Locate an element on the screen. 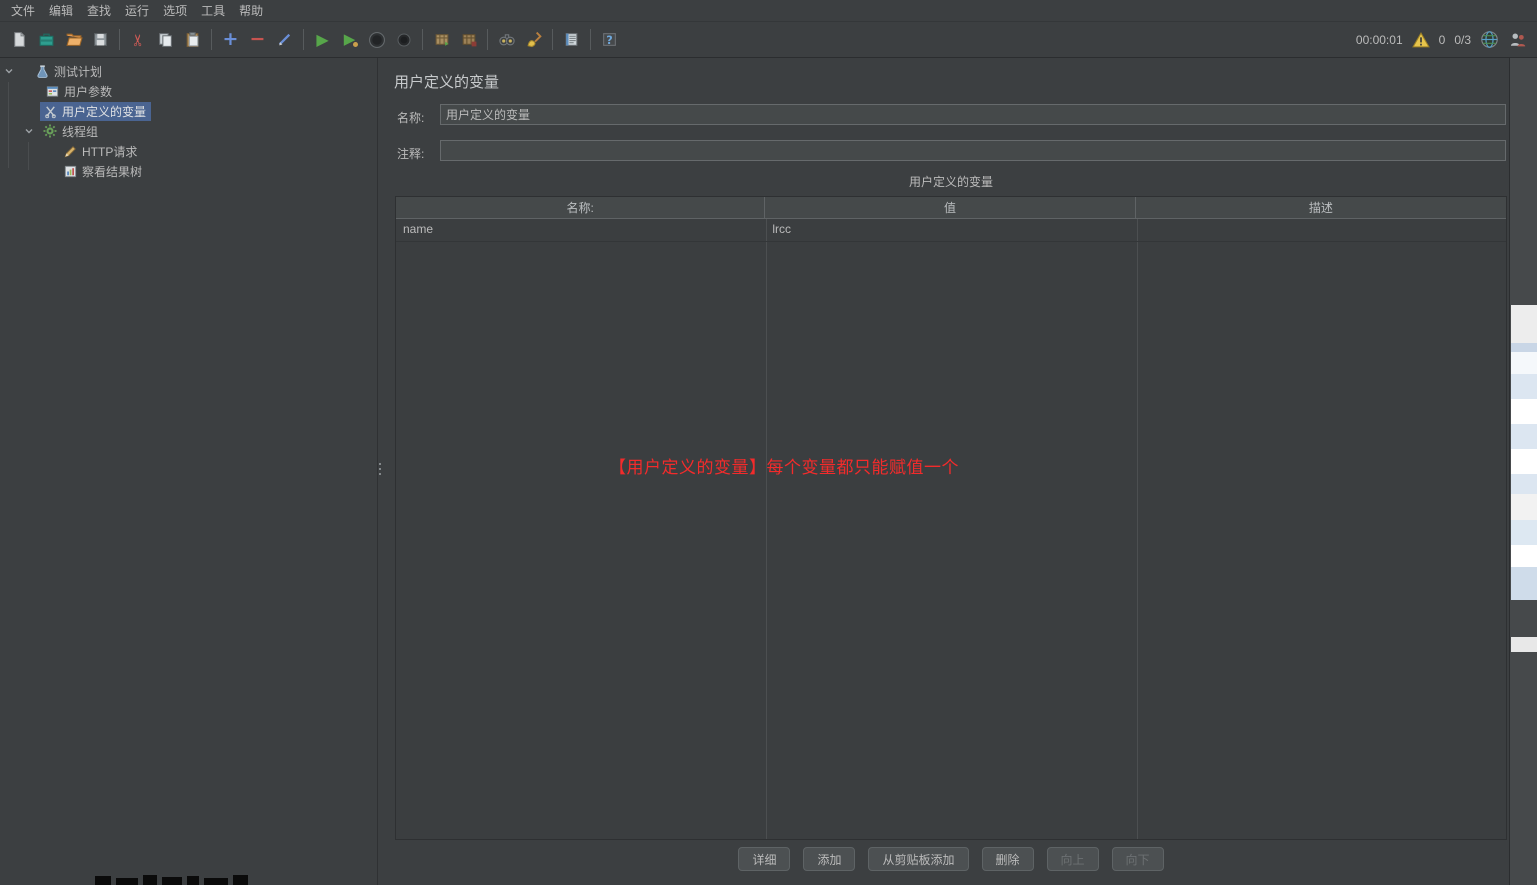 The height and width of the screenshot is (885, 1537). cut-icon: ✂ is located at coordinates (138, 39).